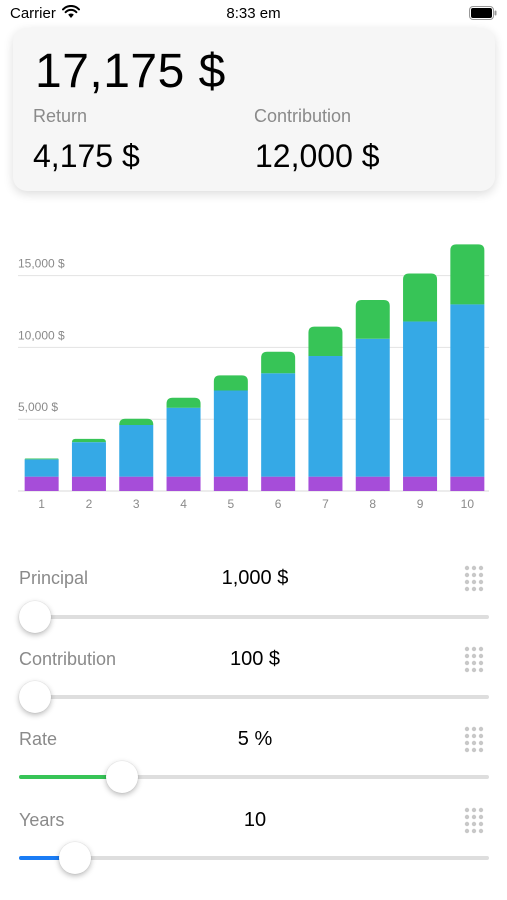 Image resolution: width=507 pixels, height=900 pixels. I want to click on y-tick-label: 5,000 $, so click(38, 407).